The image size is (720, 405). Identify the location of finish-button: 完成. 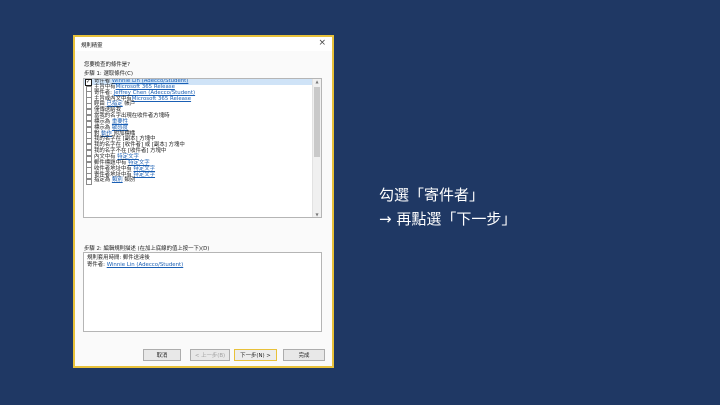
(304, 355).